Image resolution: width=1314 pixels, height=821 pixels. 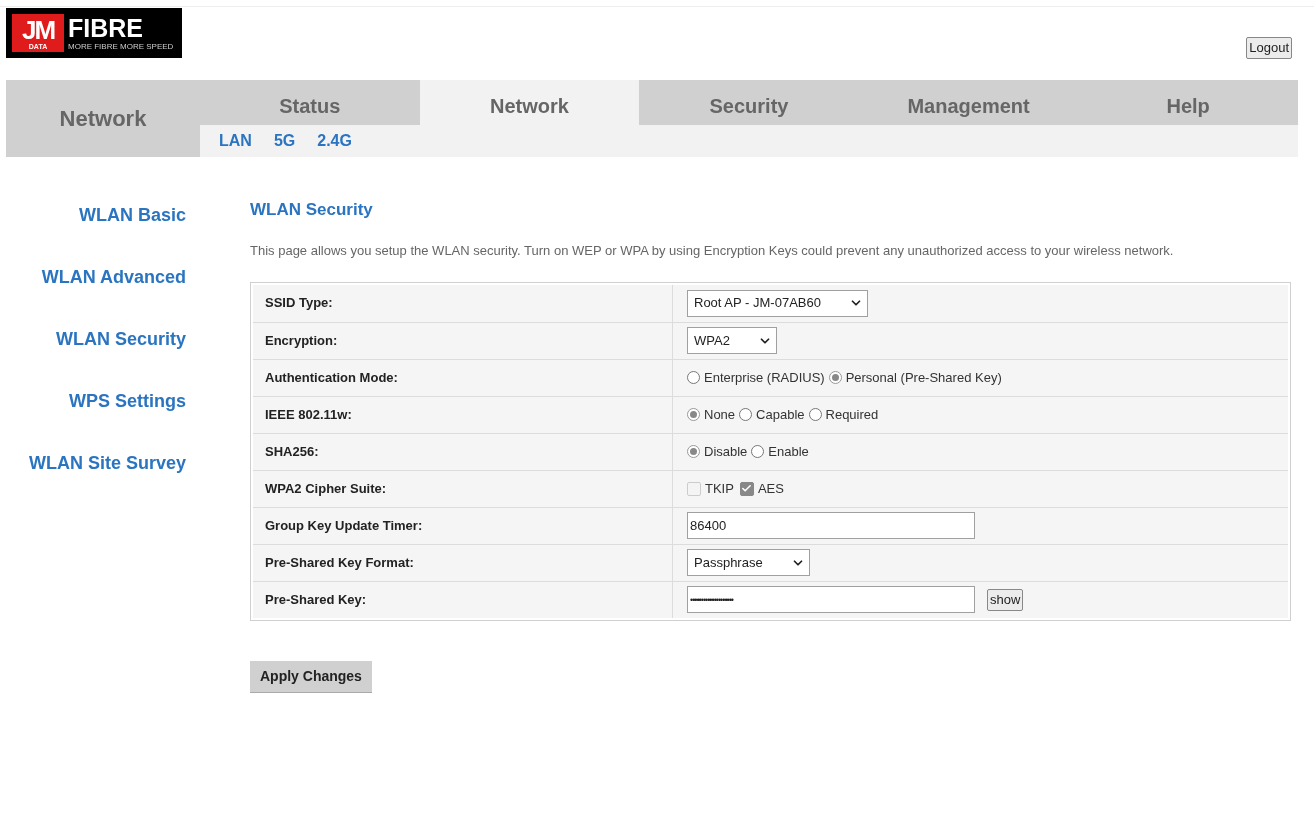 What do you see at coordinates (732, 340) in the screenshot?
I see `dropdown: WPA2` at bounding box center [732, 340].